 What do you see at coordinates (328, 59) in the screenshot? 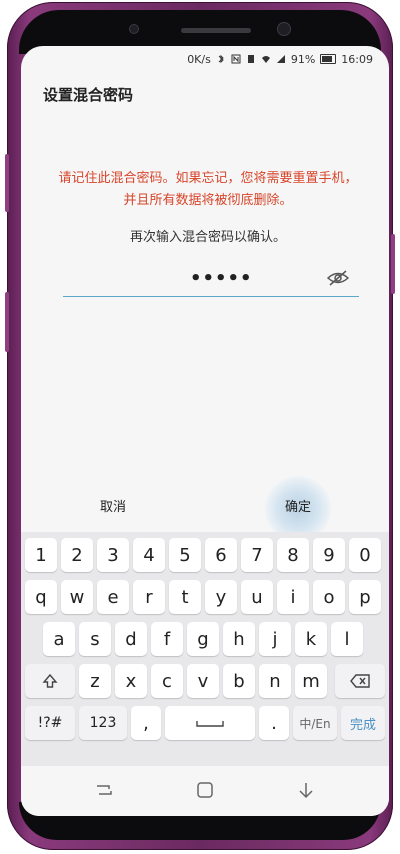
I see `battery-icon` at bounding box center [328, 59].